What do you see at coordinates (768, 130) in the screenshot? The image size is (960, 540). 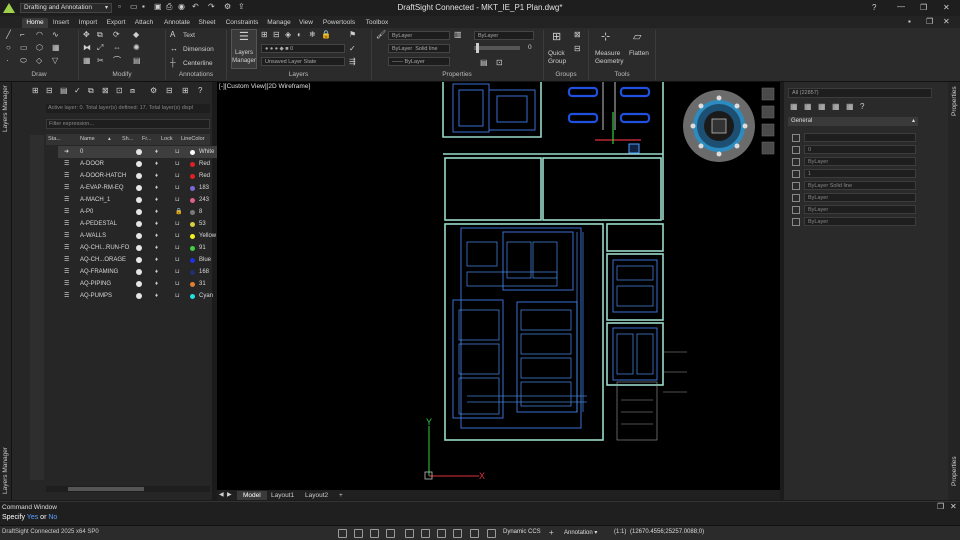 I see `nav-orbit-icon` at bounding box center [768, 130].